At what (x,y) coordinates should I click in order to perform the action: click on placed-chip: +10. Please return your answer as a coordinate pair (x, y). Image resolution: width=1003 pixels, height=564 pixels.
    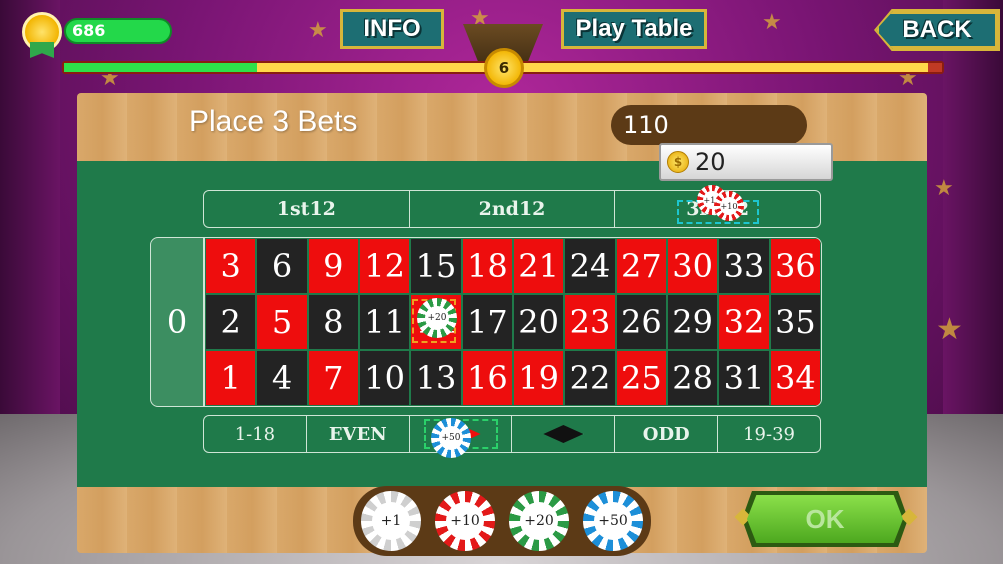
    Looking at the image, I should click on (729, 206).